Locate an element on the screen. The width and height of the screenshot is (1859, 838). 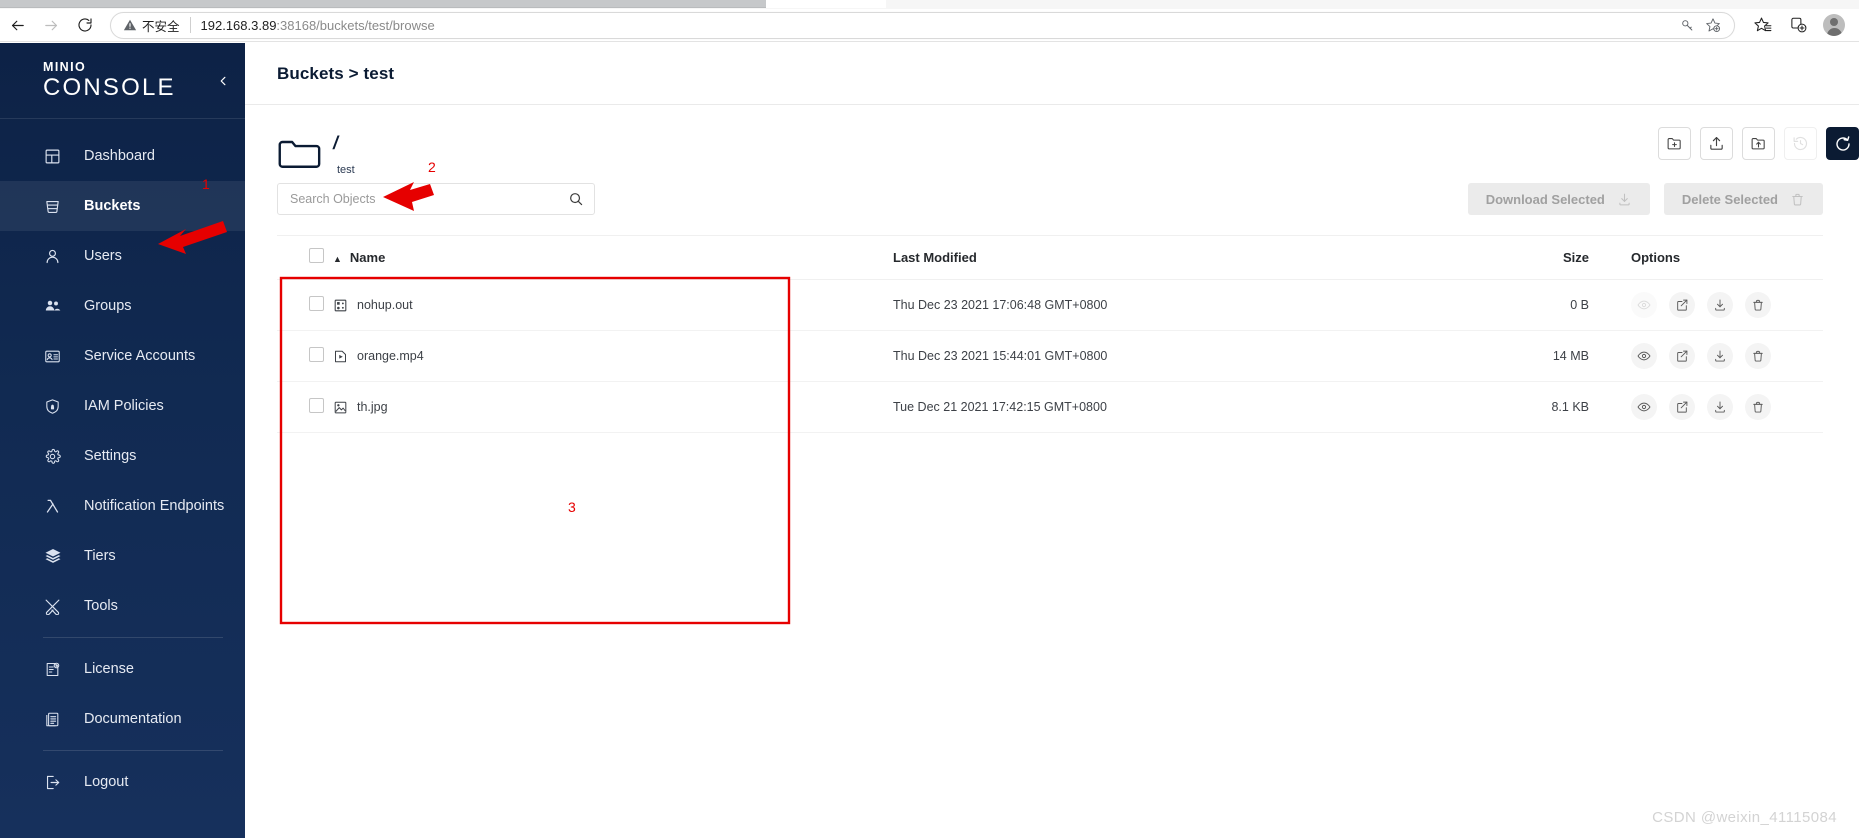
breadcrumb: Buckets > test is located at coordinates (335, 74).